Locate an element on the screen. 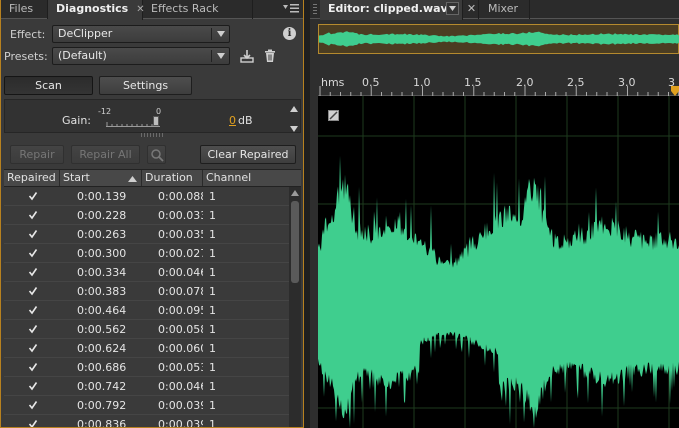 The height and width of the screenshot is (428, 679). scroll-down-icon is located at coordinates (294, 127).